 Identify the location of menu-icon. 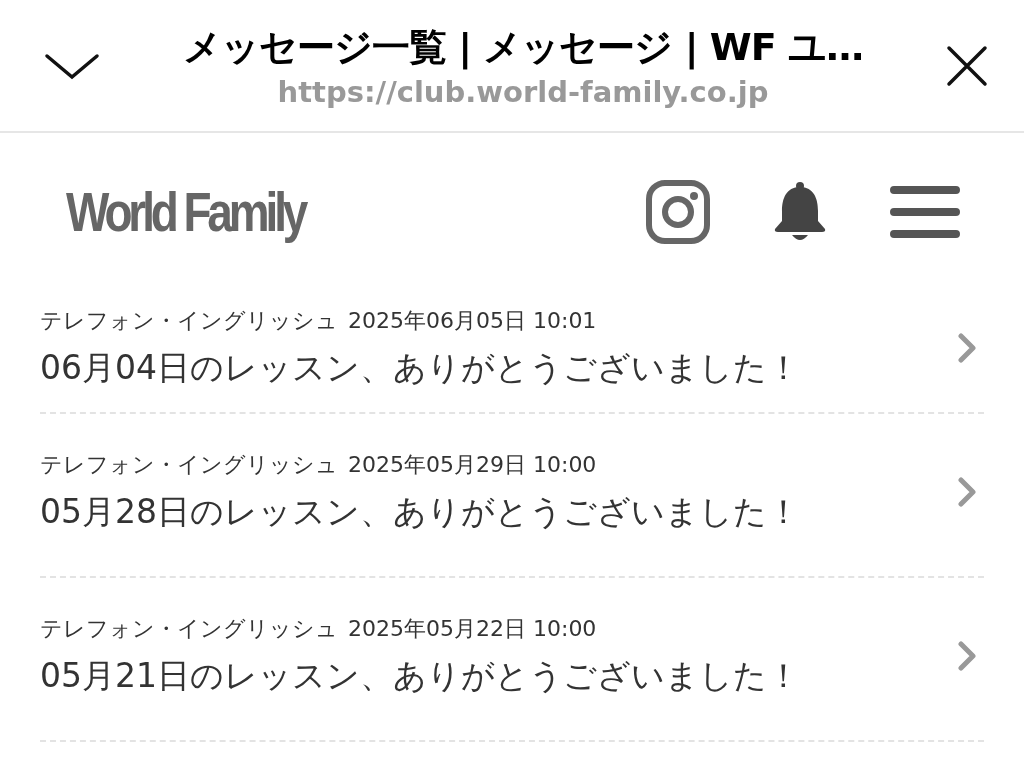
(925, 211).